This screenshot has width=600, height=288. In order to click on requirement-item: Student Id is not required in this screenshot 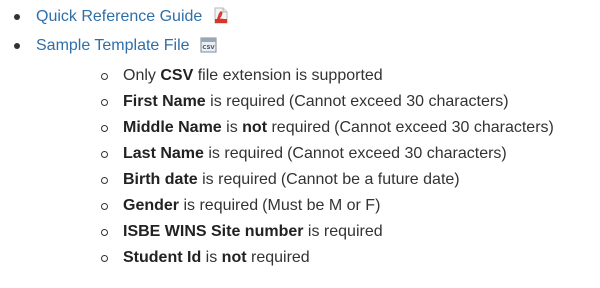, I will do `click(295, 258)`.